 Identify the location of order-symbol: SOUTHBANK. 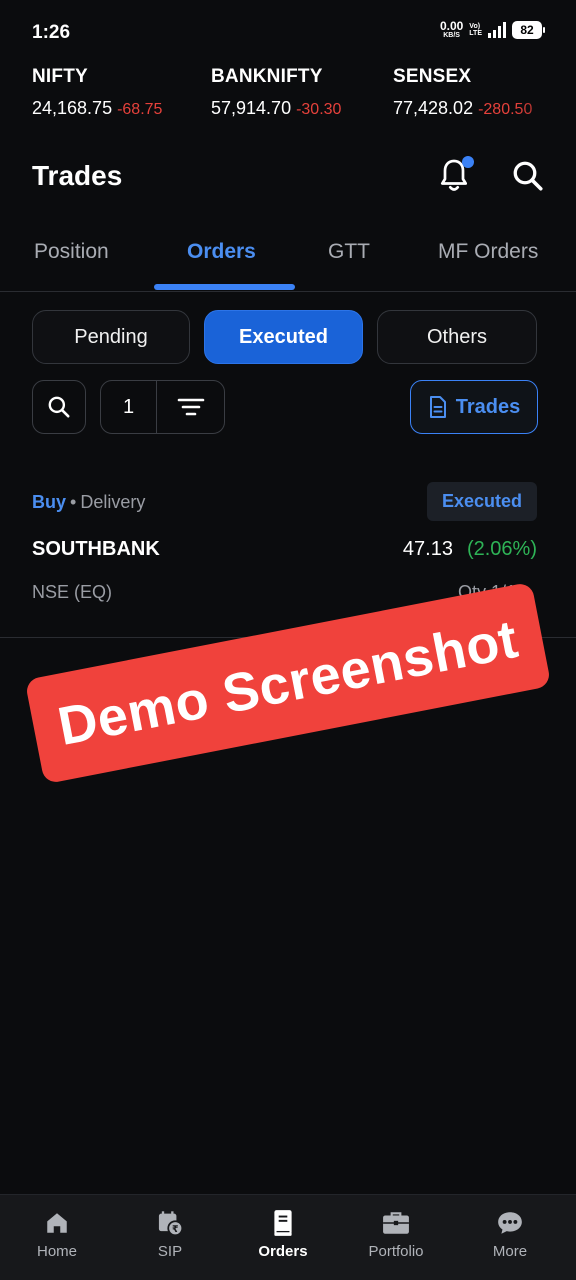
(96, 549).